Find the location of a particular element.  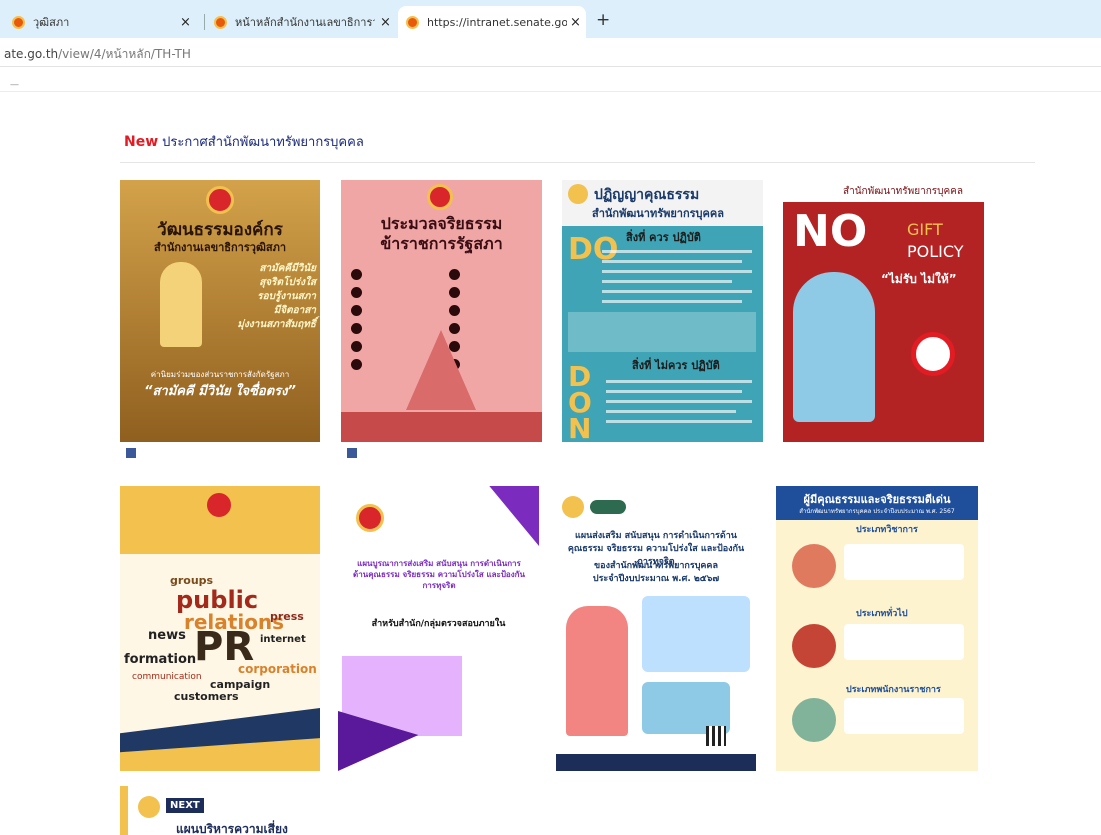

no-text: NO is located at coordinates (830, 231).